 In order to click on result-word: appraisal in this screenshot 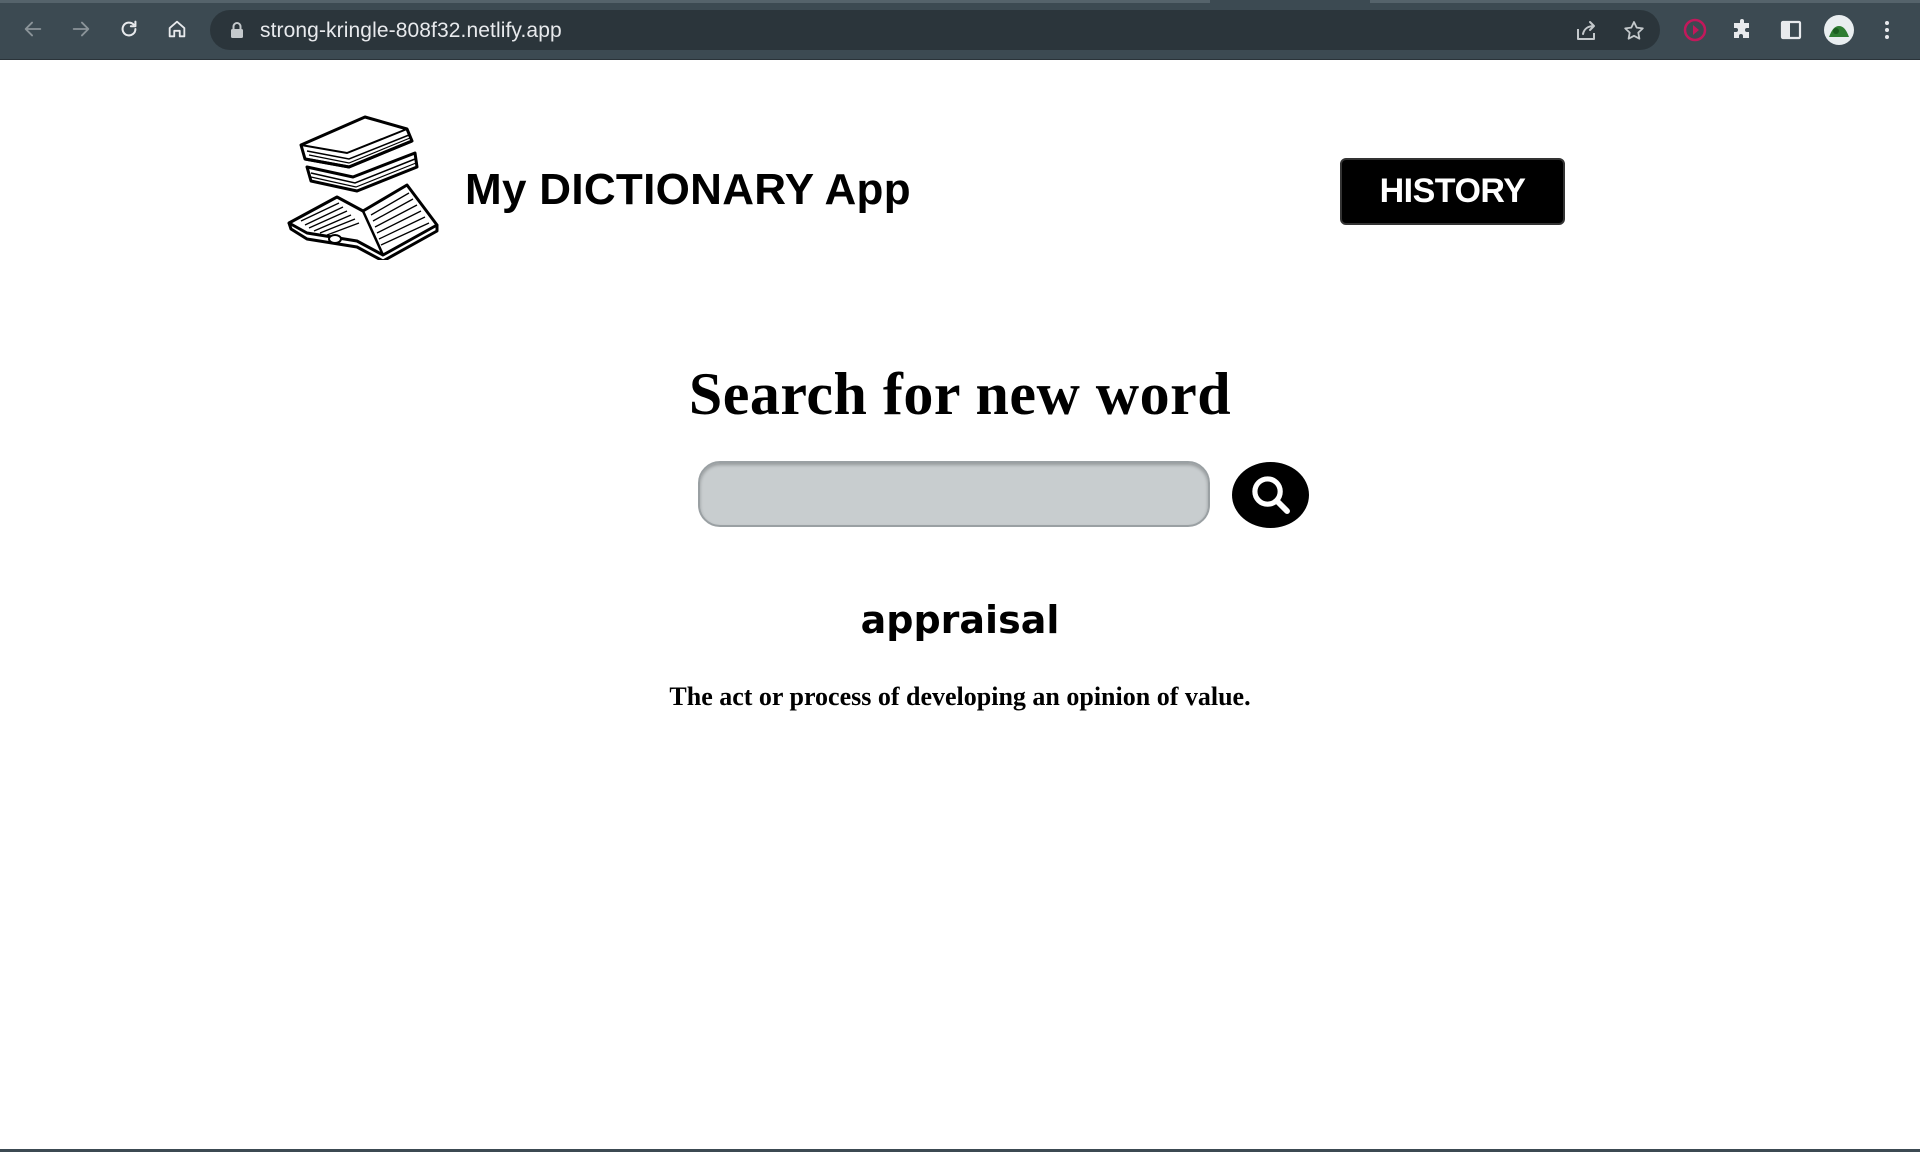, I will do `click(960, 620)`.